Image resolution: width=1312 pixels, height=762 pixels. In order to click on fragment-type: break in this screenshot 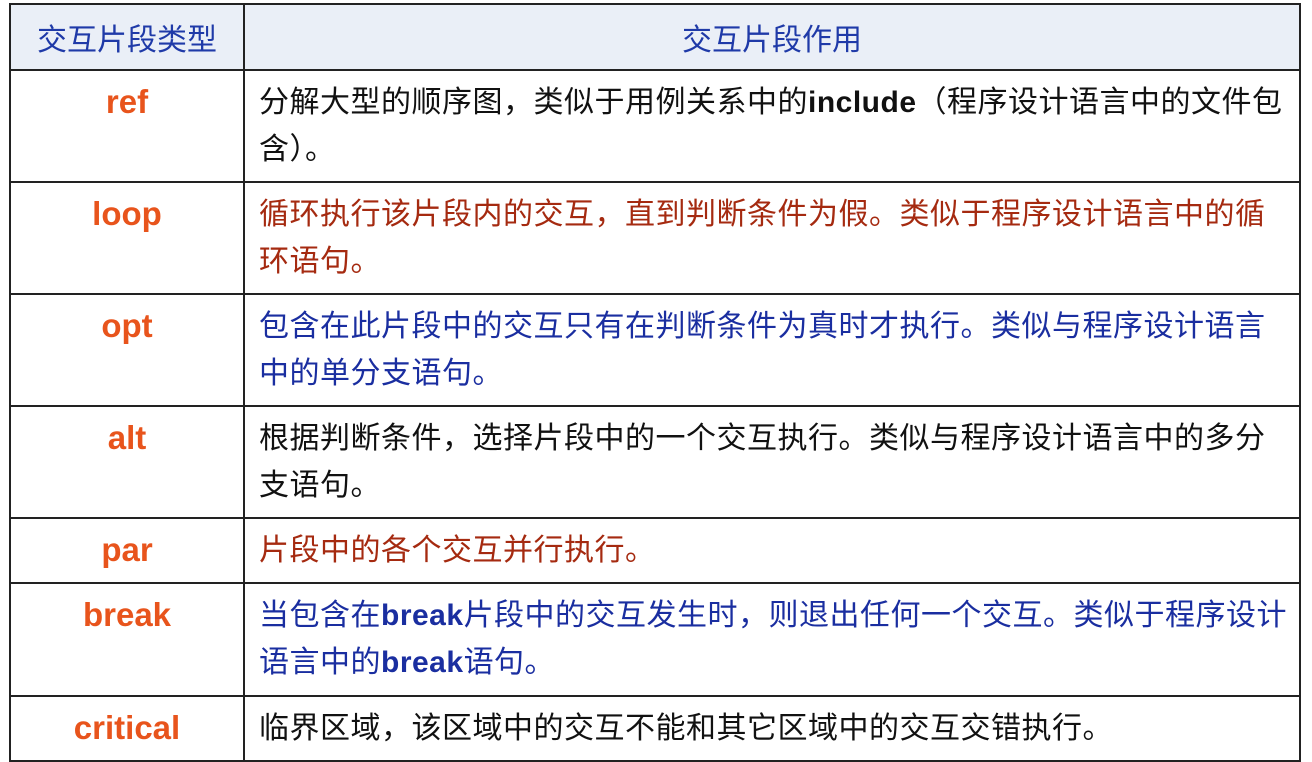, I will do `click(127, 639)`.